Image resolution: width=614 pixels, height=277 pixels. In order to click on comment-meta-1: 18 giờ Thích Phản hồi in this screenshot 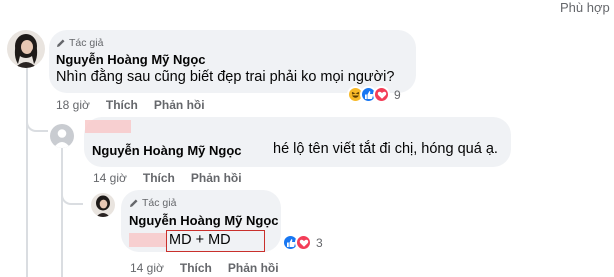, I will do `click(138, 105)`.